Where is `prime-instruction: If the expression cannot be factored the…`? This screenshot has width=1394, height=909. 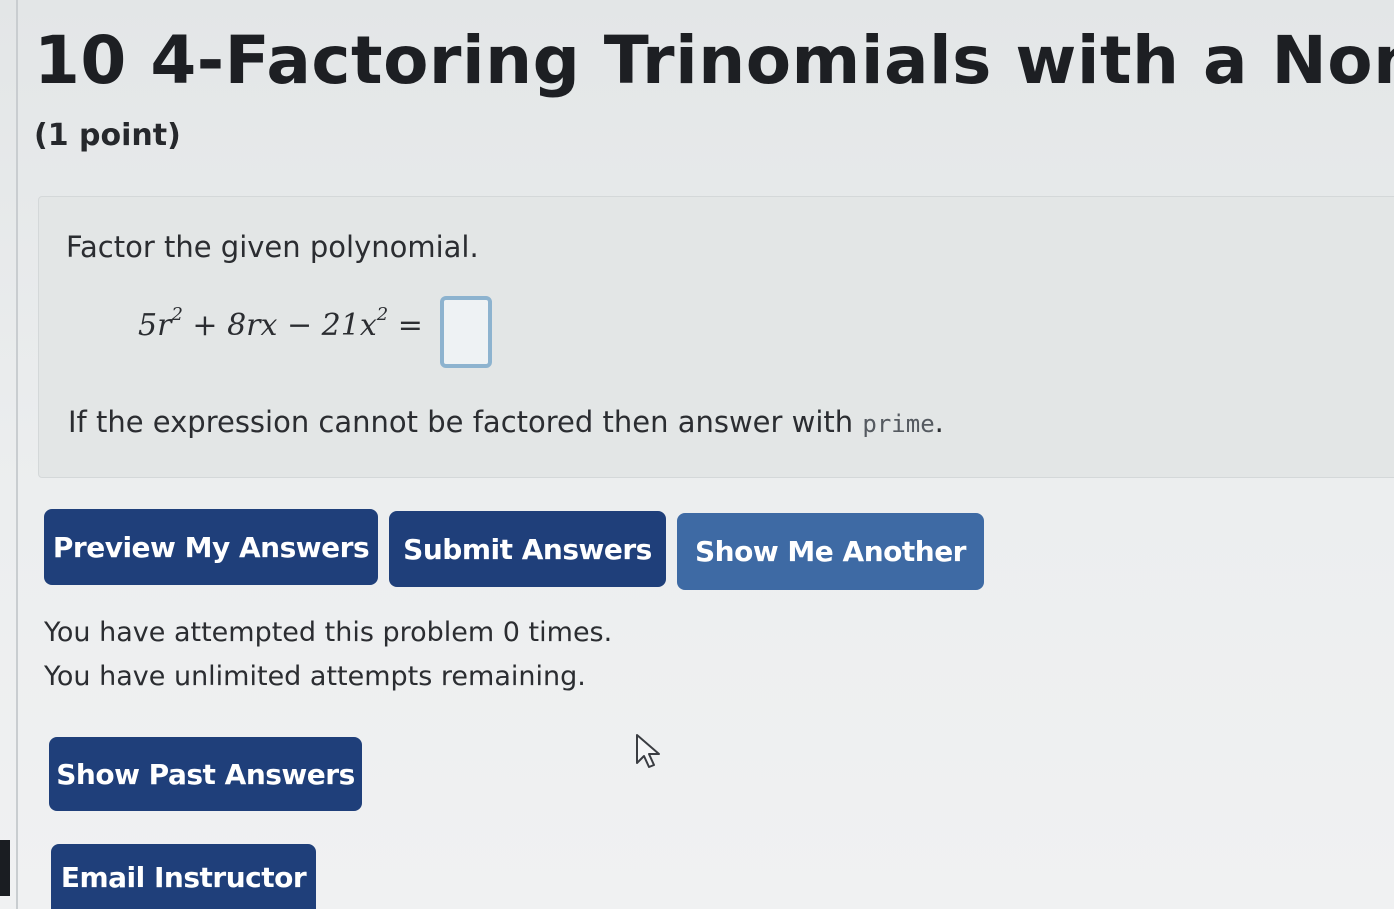 prime-instruction: If the expression cannot be factored the… is located at coordinates (506, 422).